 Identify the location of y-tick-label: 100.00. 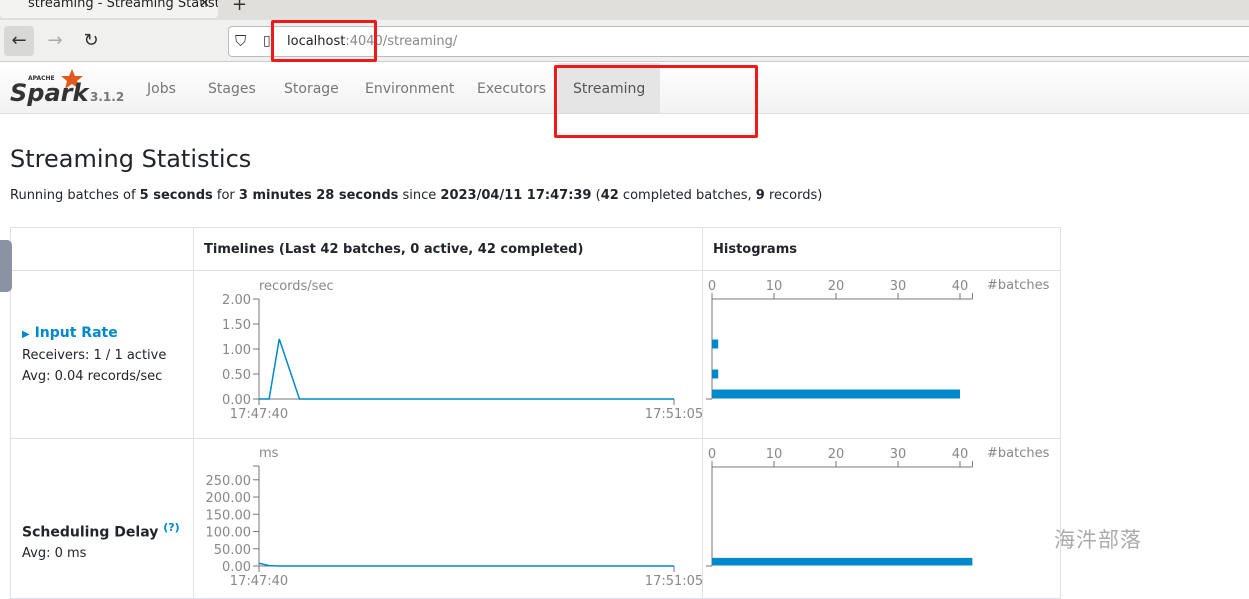
(229, 533).